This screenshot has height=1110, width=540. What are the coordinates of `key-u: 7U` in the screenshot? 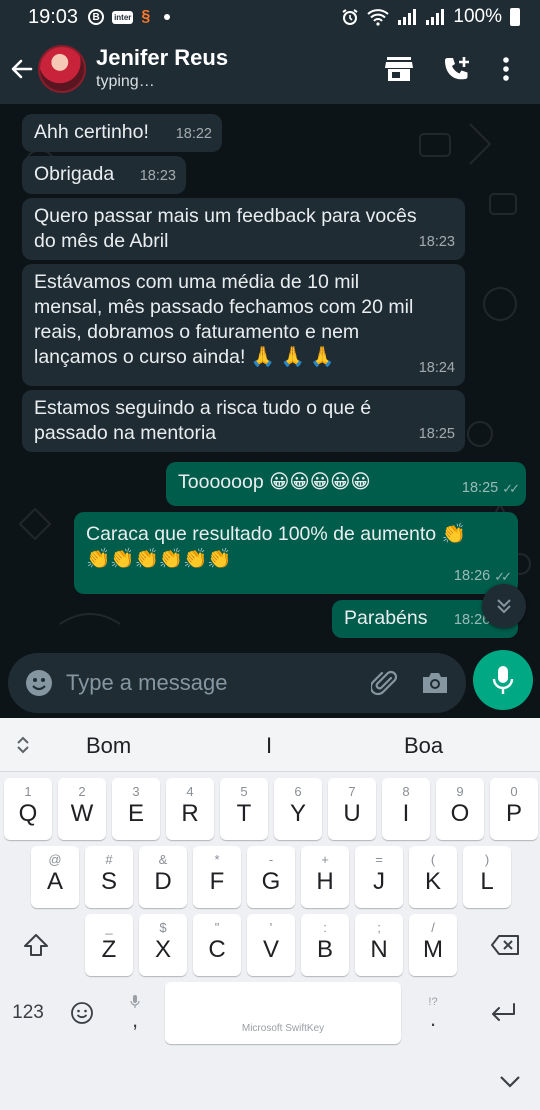 It's located at (352, 809).